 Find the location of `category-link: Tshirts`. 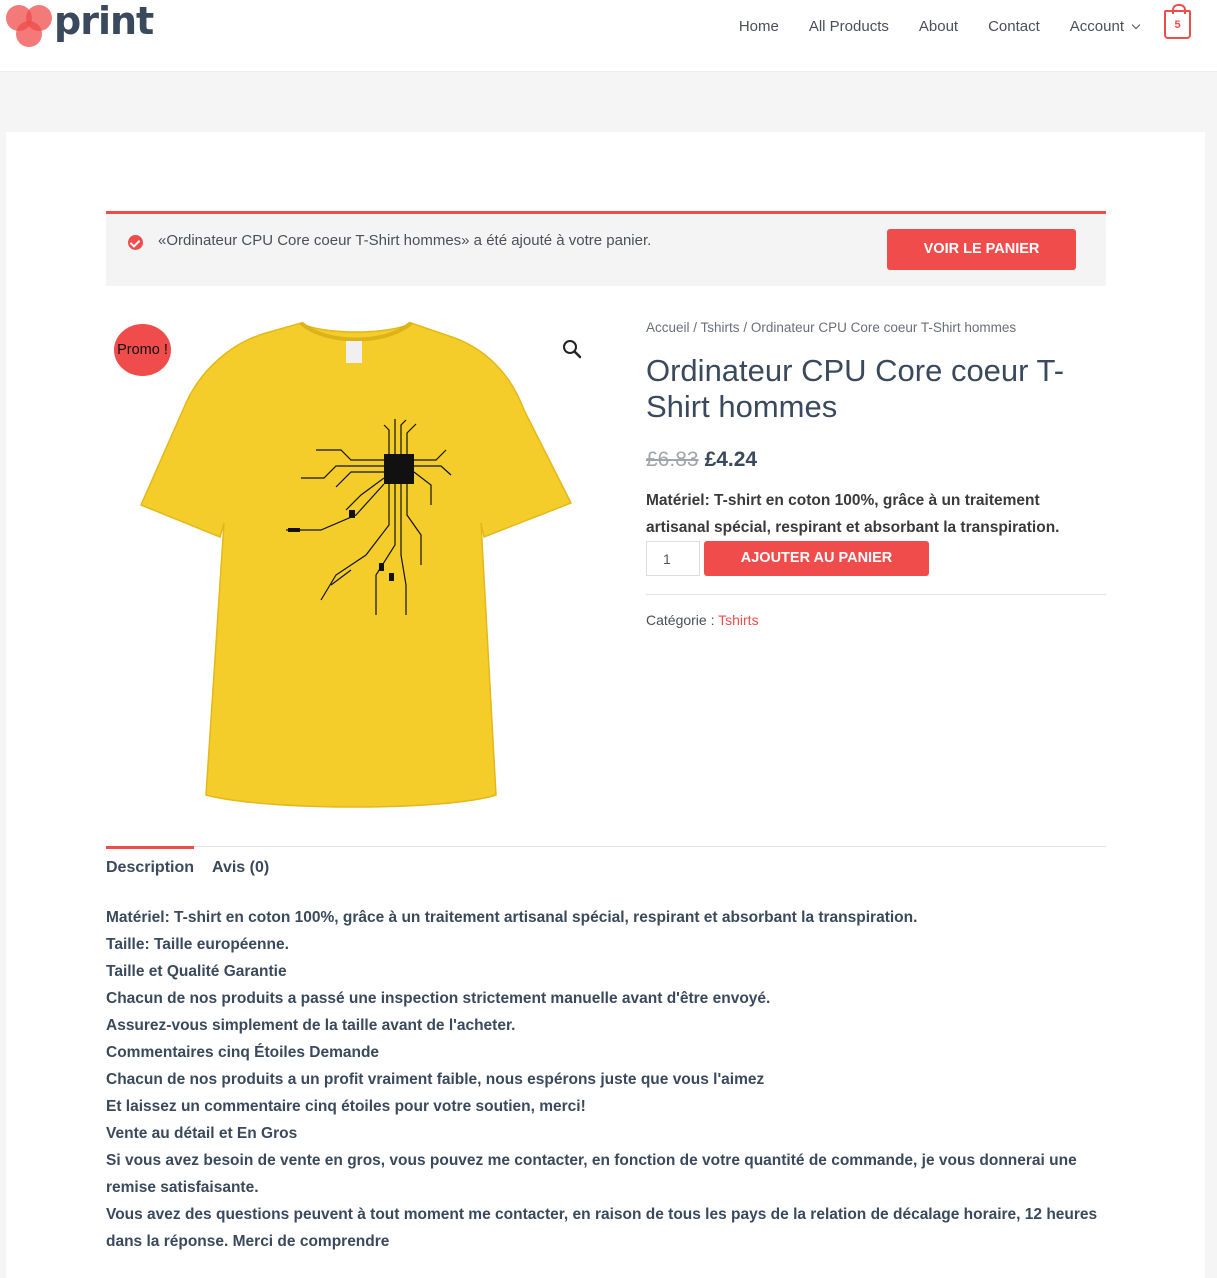

category-link: Tshirts is located at coordinates (738, 620).